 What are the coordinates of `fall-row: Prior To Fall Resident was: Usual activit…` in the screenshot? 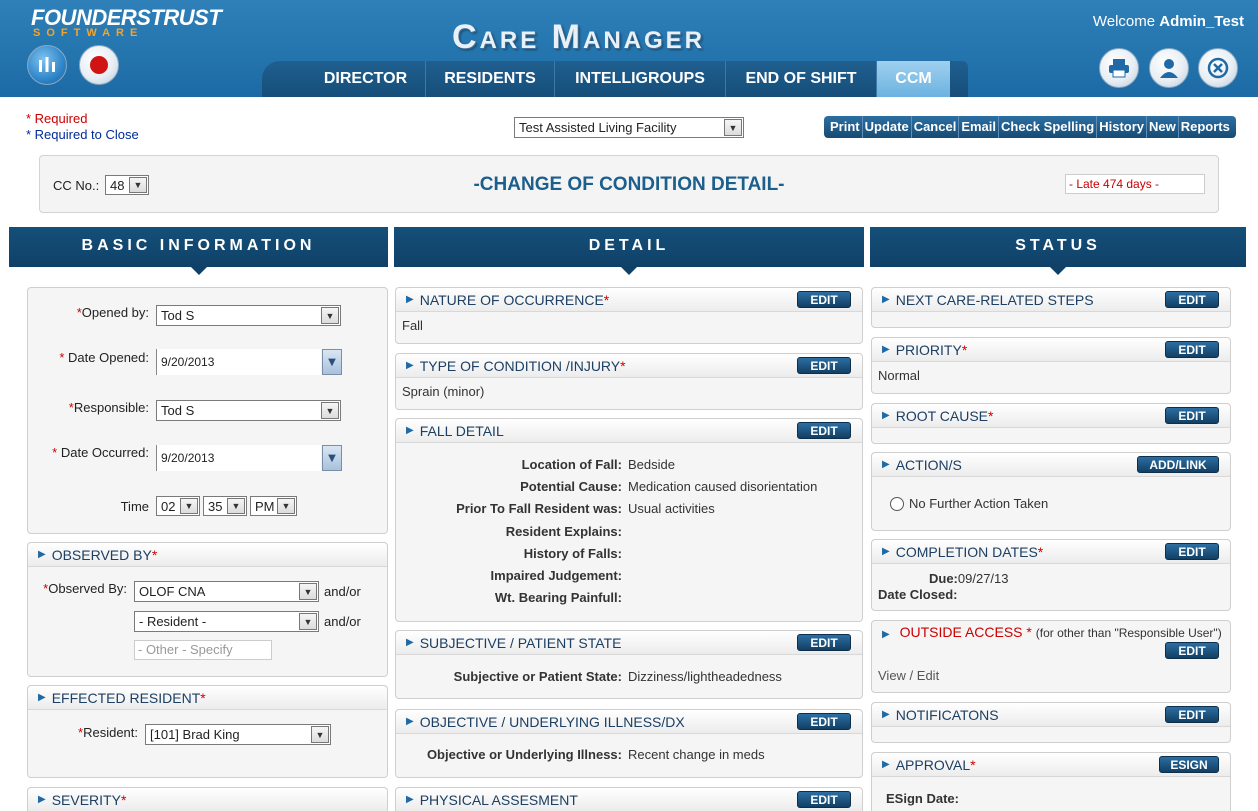 It's located at (585, 508).